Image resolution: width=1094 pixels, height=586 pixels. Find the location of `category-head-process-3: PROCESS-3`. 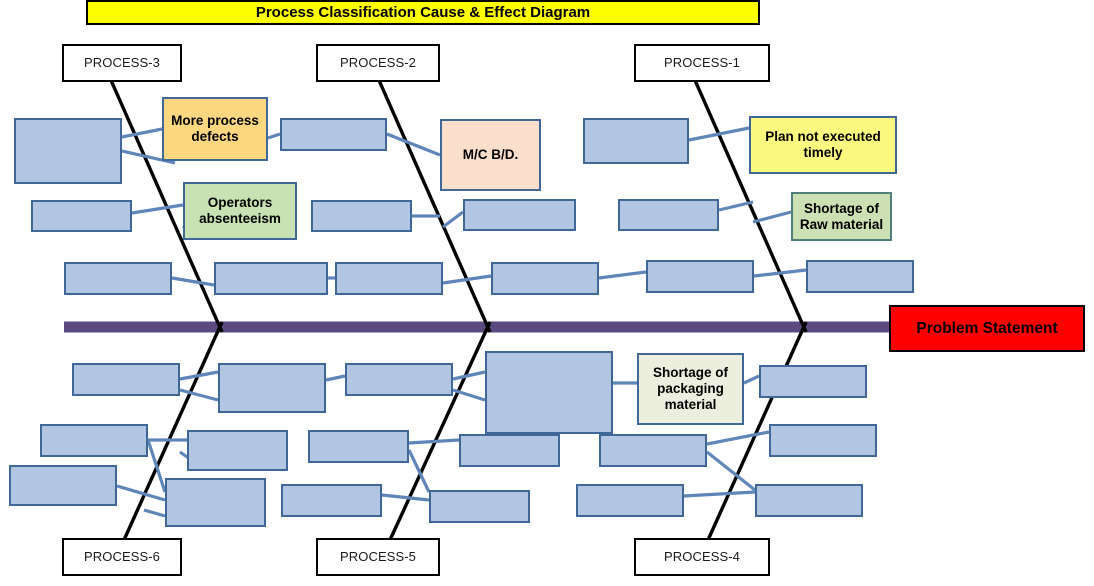

category-head-process-3: PROCESS-3 is located at coordinates (122, 63).